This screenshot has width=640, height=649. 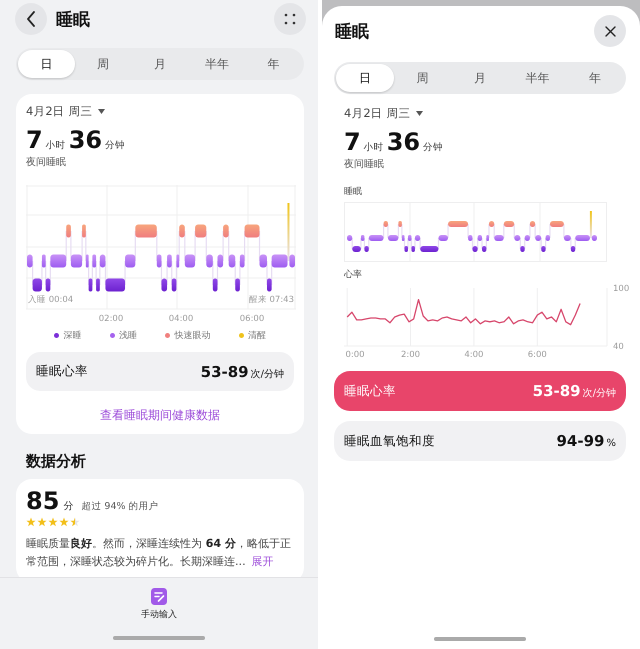 What do you see at coordinates (192, 336) in the screenshot?
I see `legend-label: 快速眼动` at bounding box center [192, 336].